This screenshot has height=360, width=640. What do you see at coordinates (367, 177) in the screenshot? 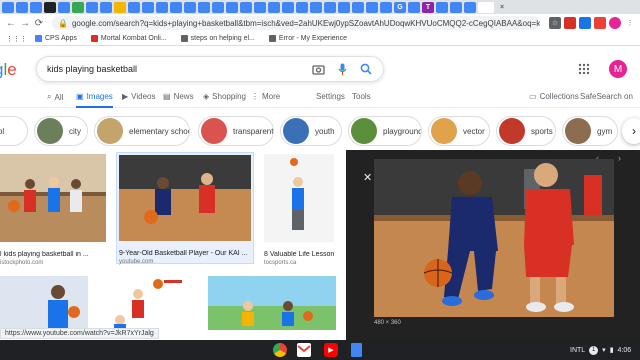
I see `close-icon: ✕` at bounding box center [367, 177].